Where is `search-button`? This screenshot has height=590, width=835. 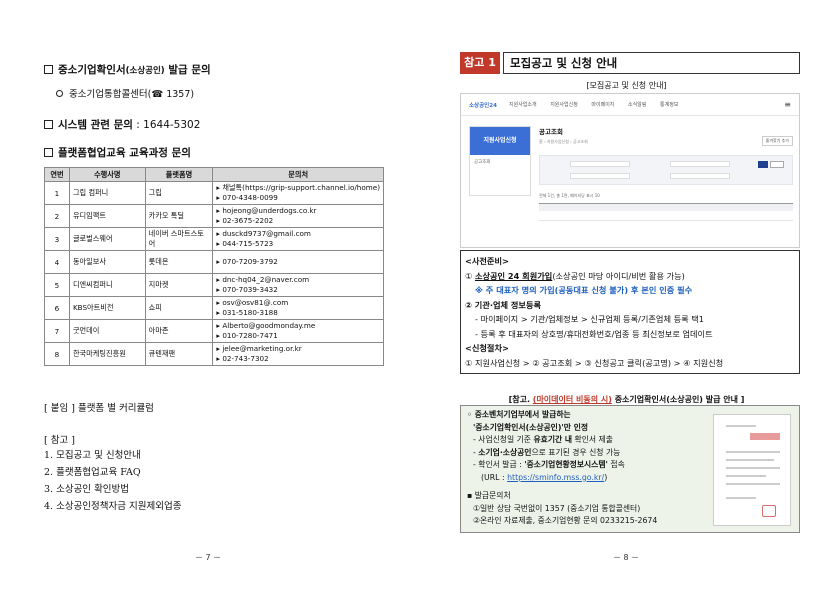 search-button is located at coordinates (763, 164).